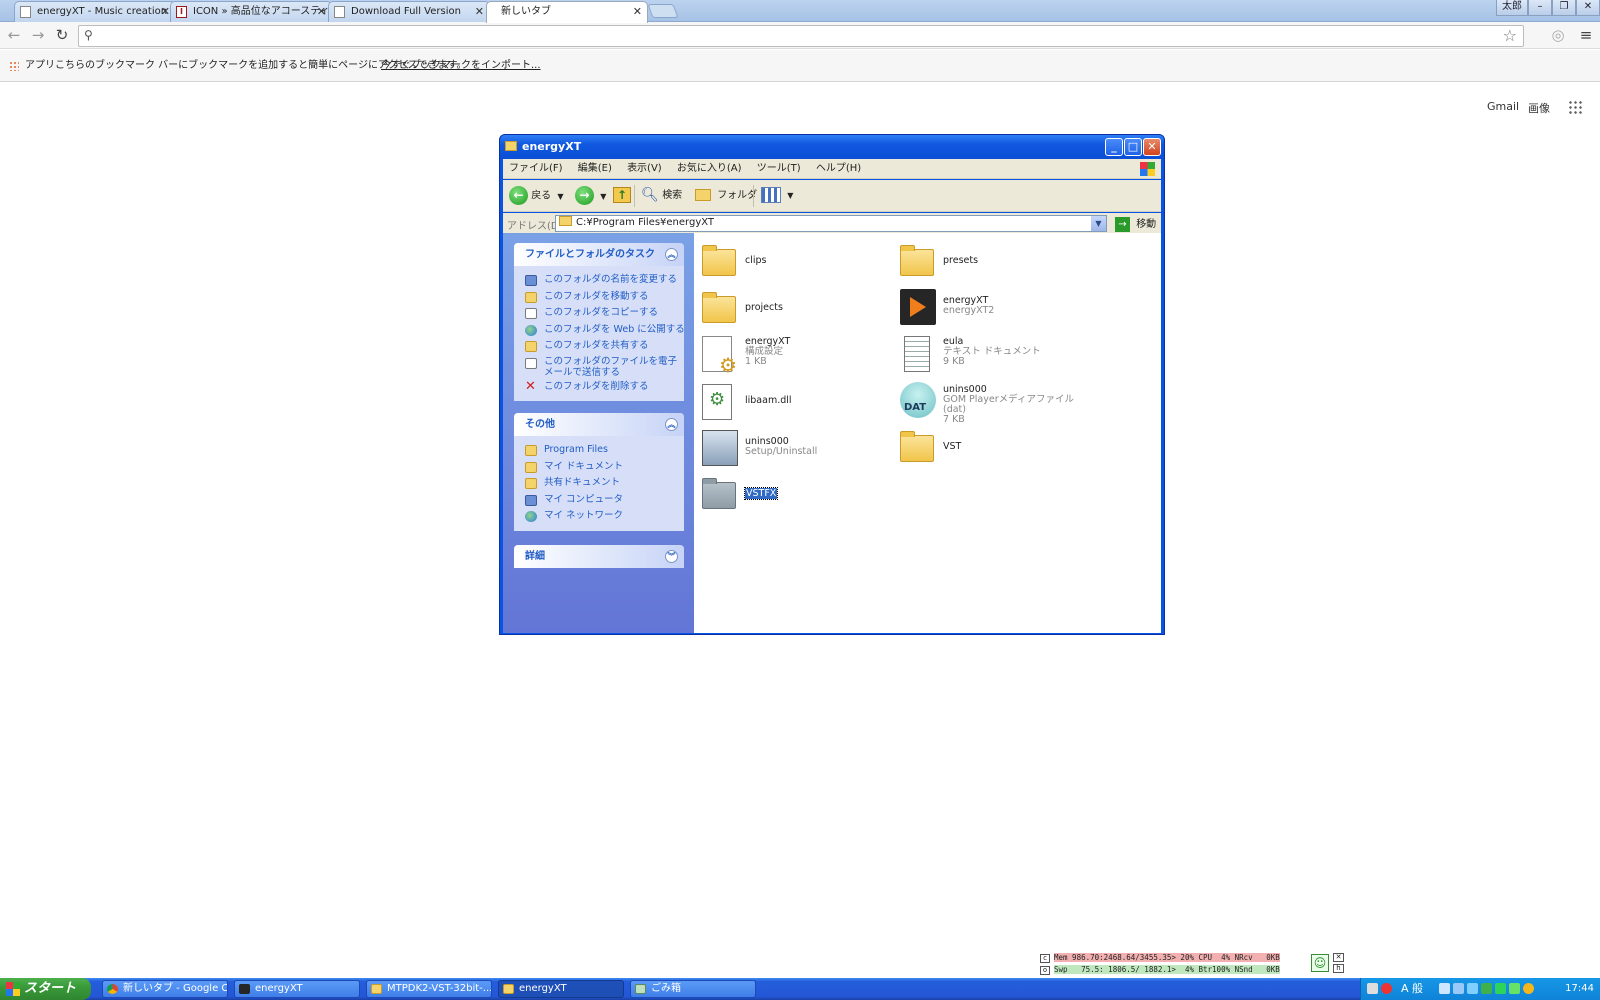 This screenshot has width=1600, height=1000. What do you see at coordinates (797, 309) in the screenshot?
I see `file-item: projects` at bounding box center [797, 309].